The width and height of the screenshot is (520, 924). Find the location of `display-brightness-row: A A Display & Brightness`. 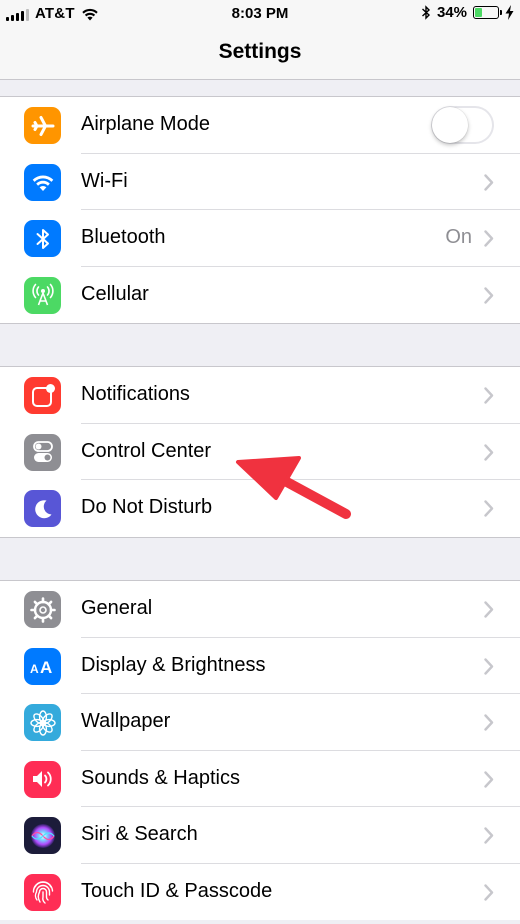

display-brightness-row: A A Display & Brightness is located at coordinates (260, 666).